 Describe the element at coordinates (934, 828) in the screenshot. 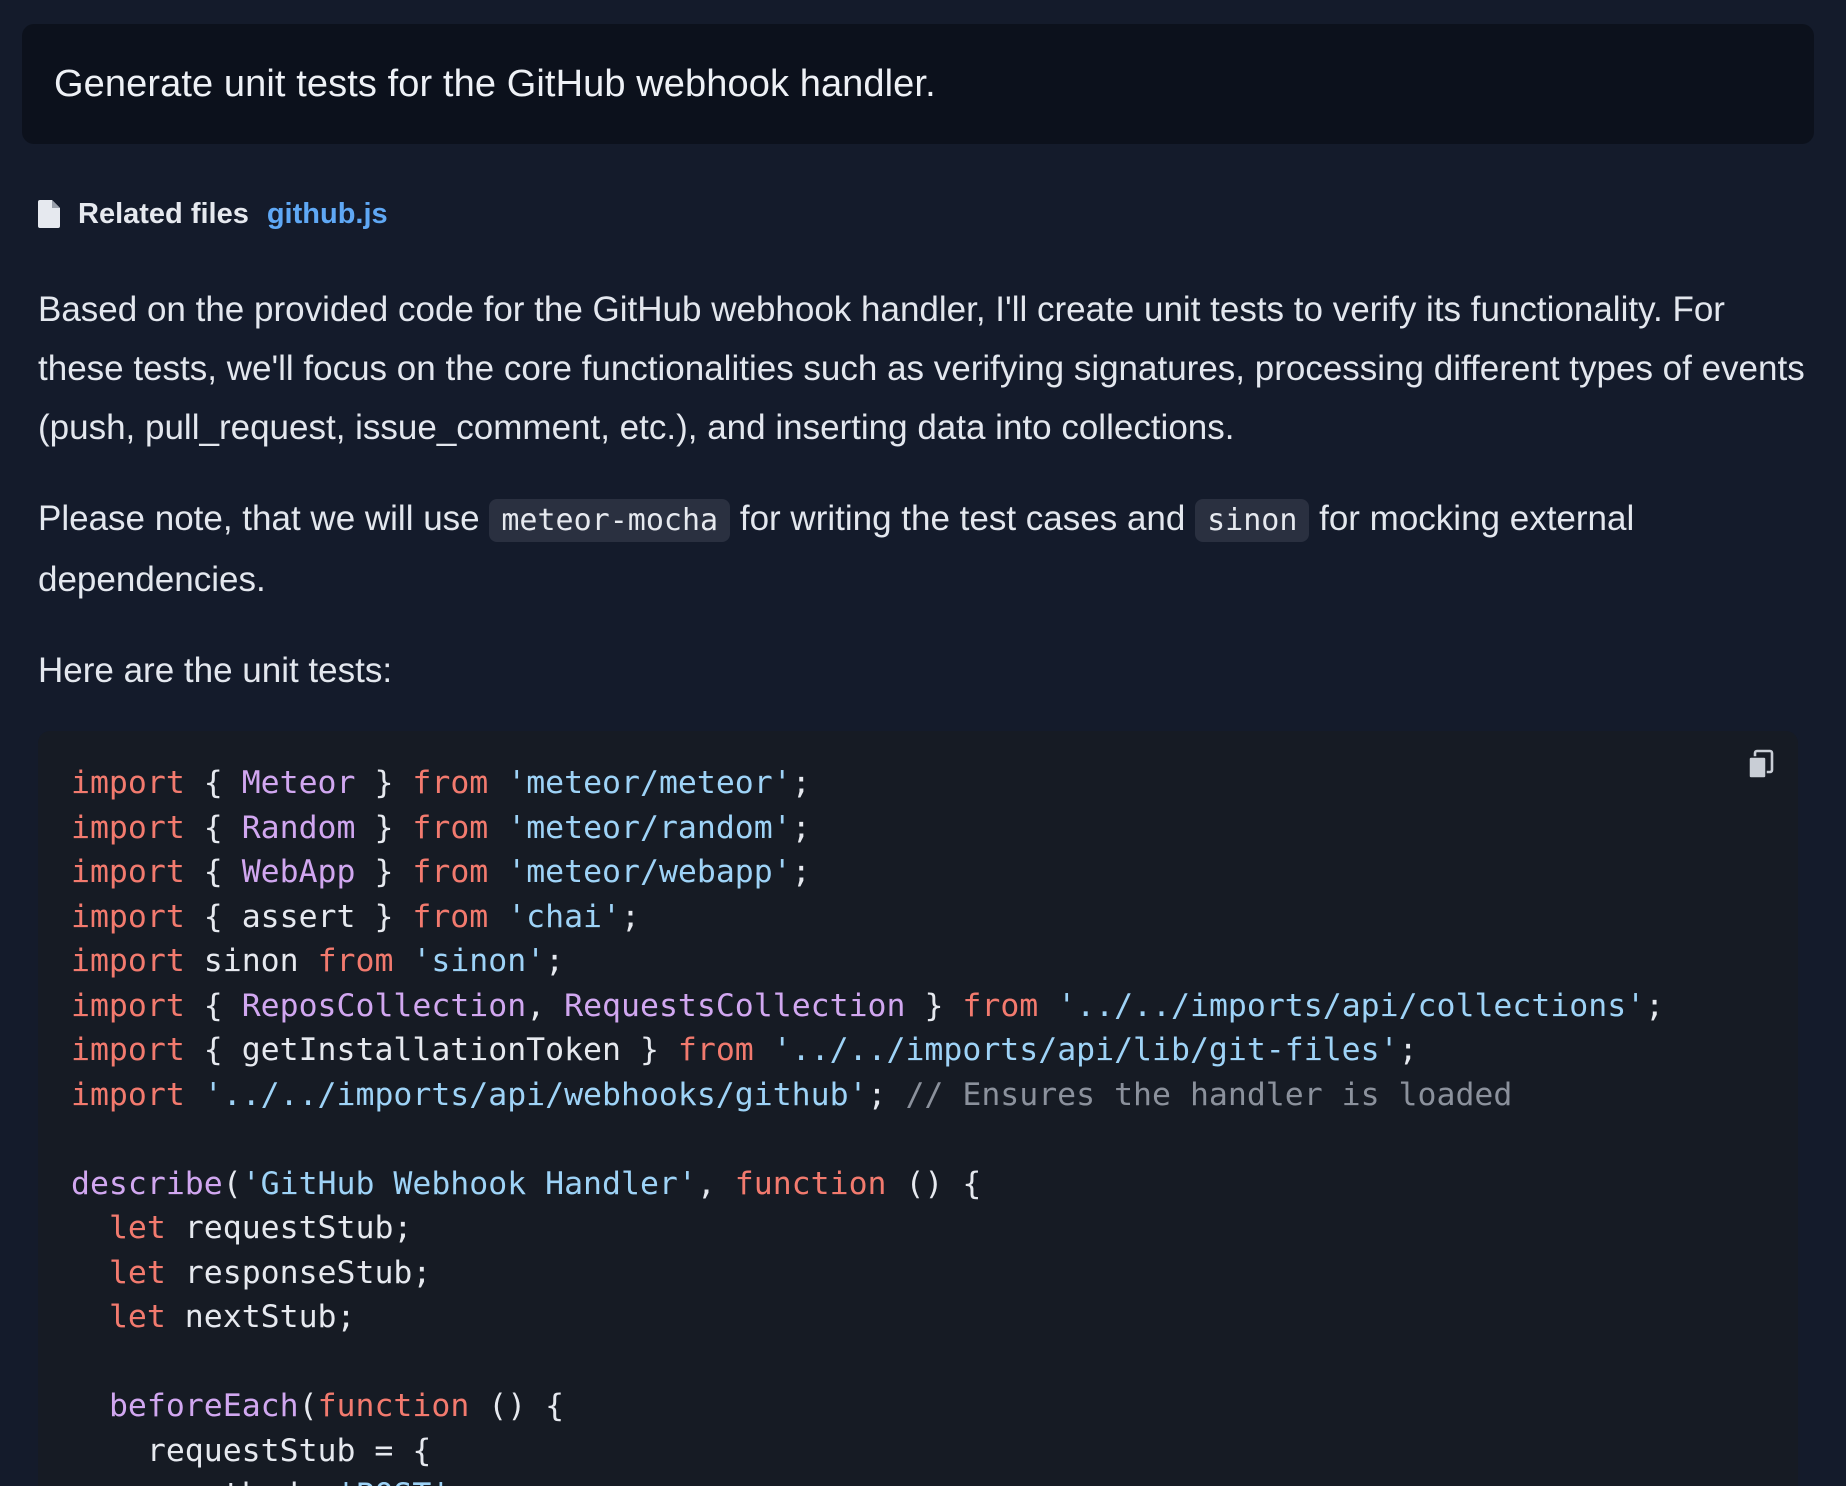

I see `code-line: import { Random } from 'meteor/random';` at that location.